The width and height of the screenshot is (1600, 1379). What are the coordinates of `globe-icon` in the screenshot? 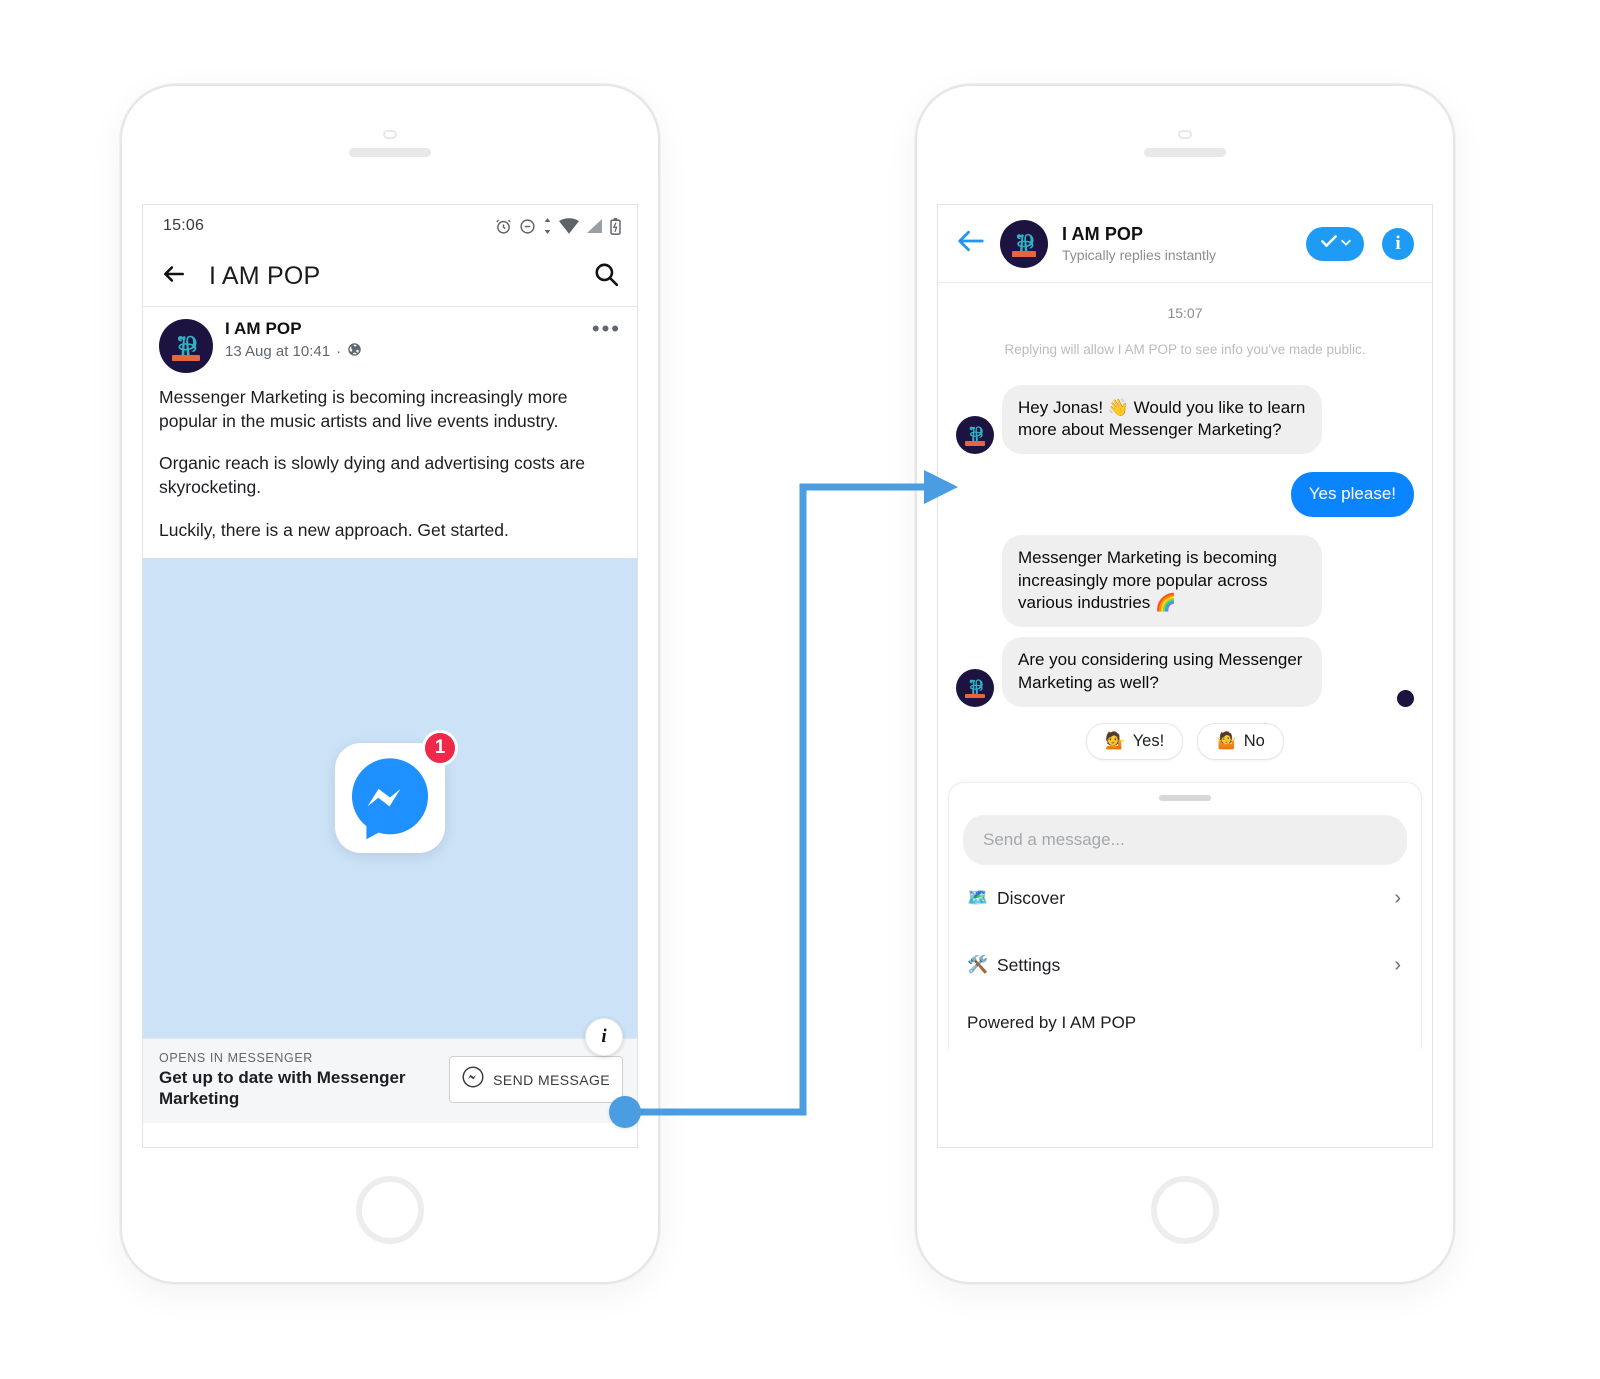 It's located at (354, 351).